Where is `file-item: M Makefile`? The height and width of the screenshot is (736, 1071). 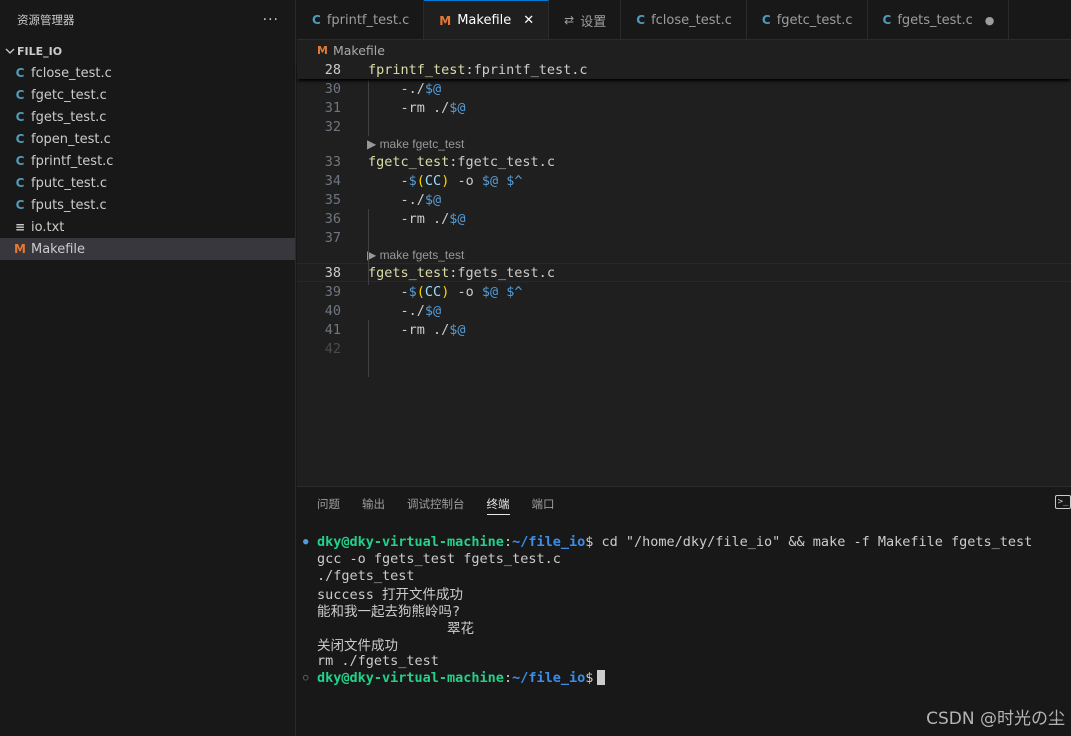 file-item: M Makefile is located at coordinates (147, 249).